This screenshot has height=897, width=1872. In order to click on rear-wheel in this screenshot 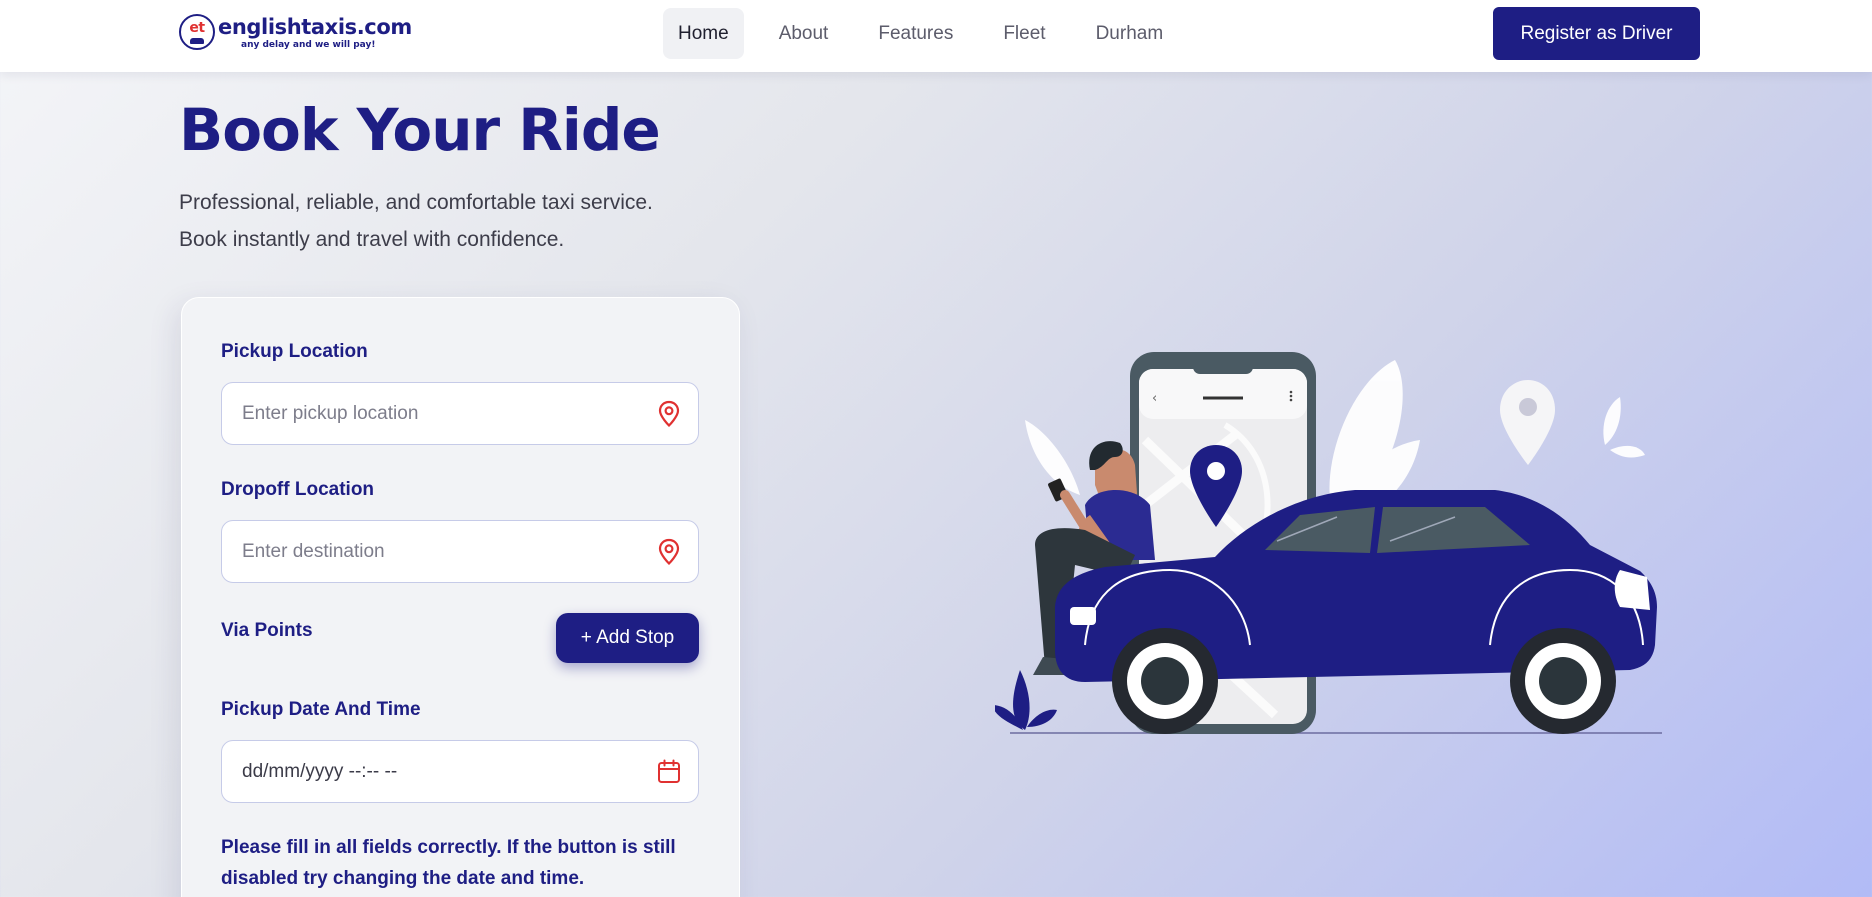, I will do `click(1563, 681)`.